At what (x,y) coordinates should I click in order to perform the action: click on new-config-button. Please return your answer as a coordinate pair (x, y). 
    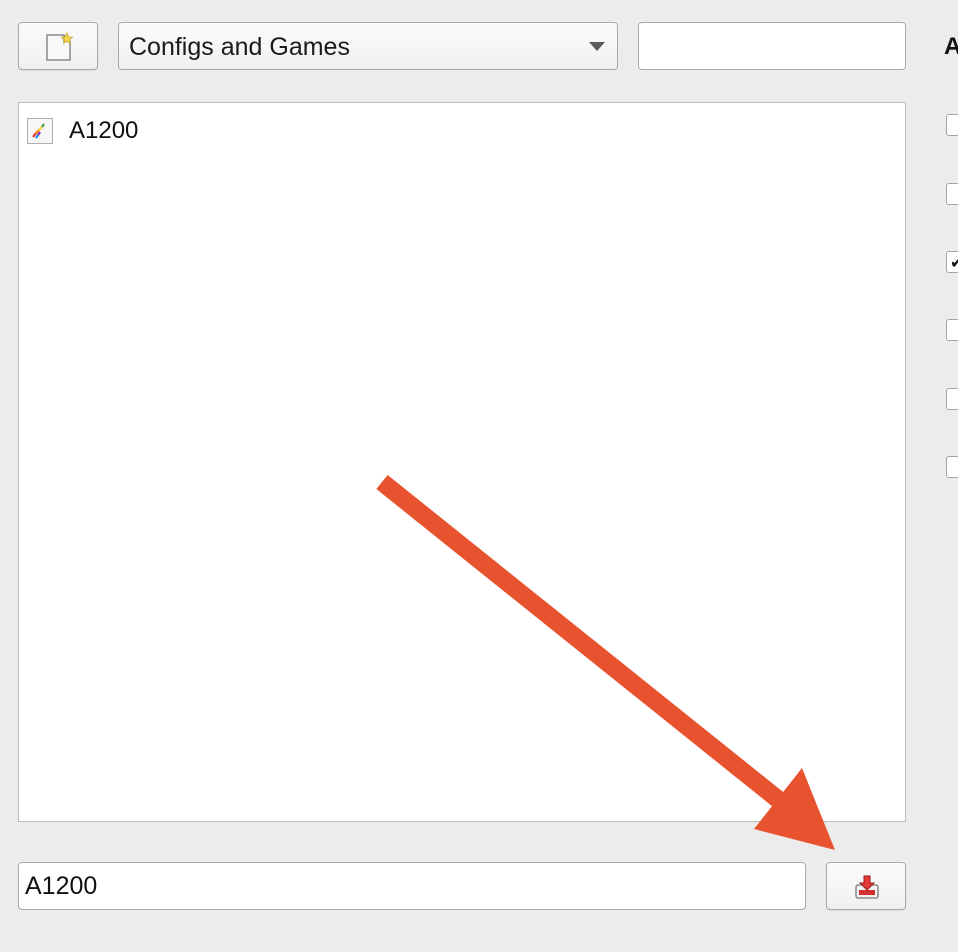
    Looking at the image, I should click on (58, 46).